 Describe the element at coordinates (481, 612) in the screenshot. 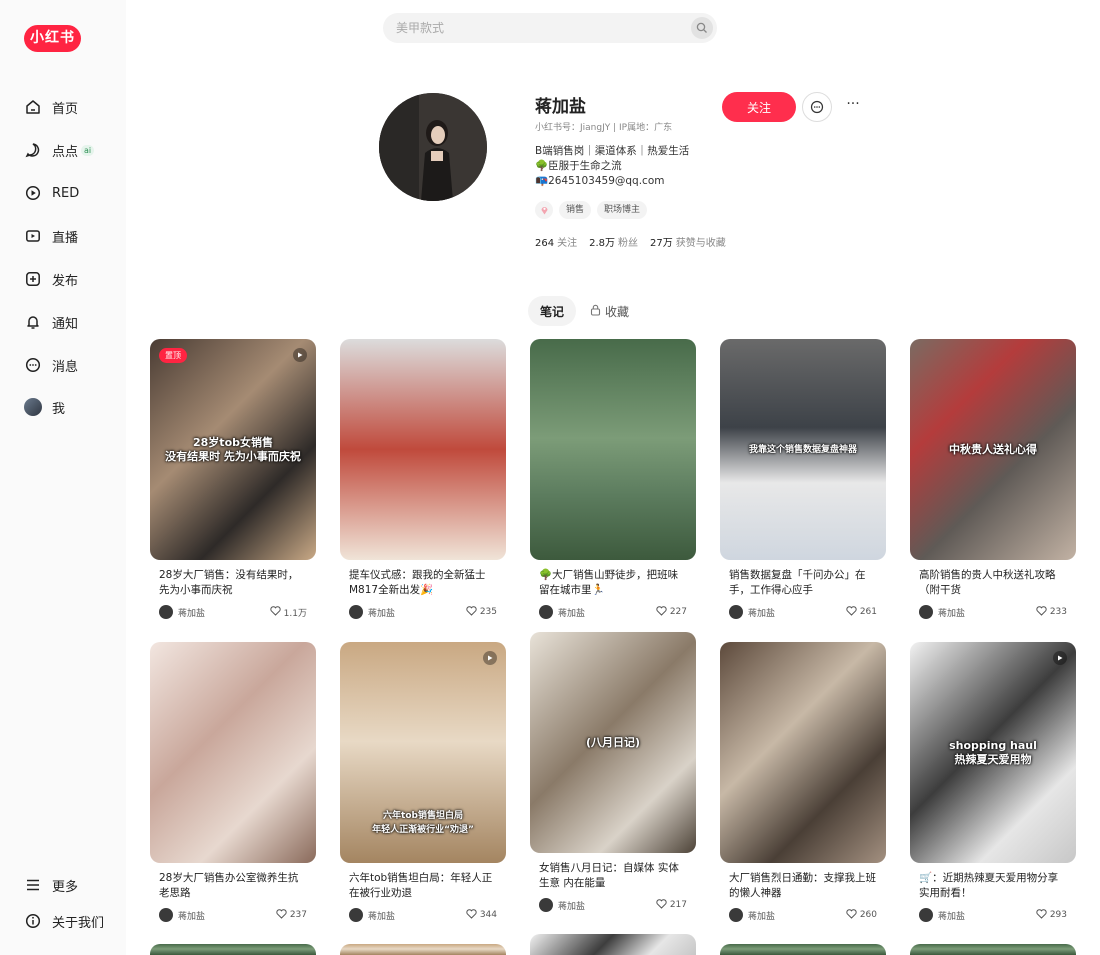

I see `like-button: 235` at that location.